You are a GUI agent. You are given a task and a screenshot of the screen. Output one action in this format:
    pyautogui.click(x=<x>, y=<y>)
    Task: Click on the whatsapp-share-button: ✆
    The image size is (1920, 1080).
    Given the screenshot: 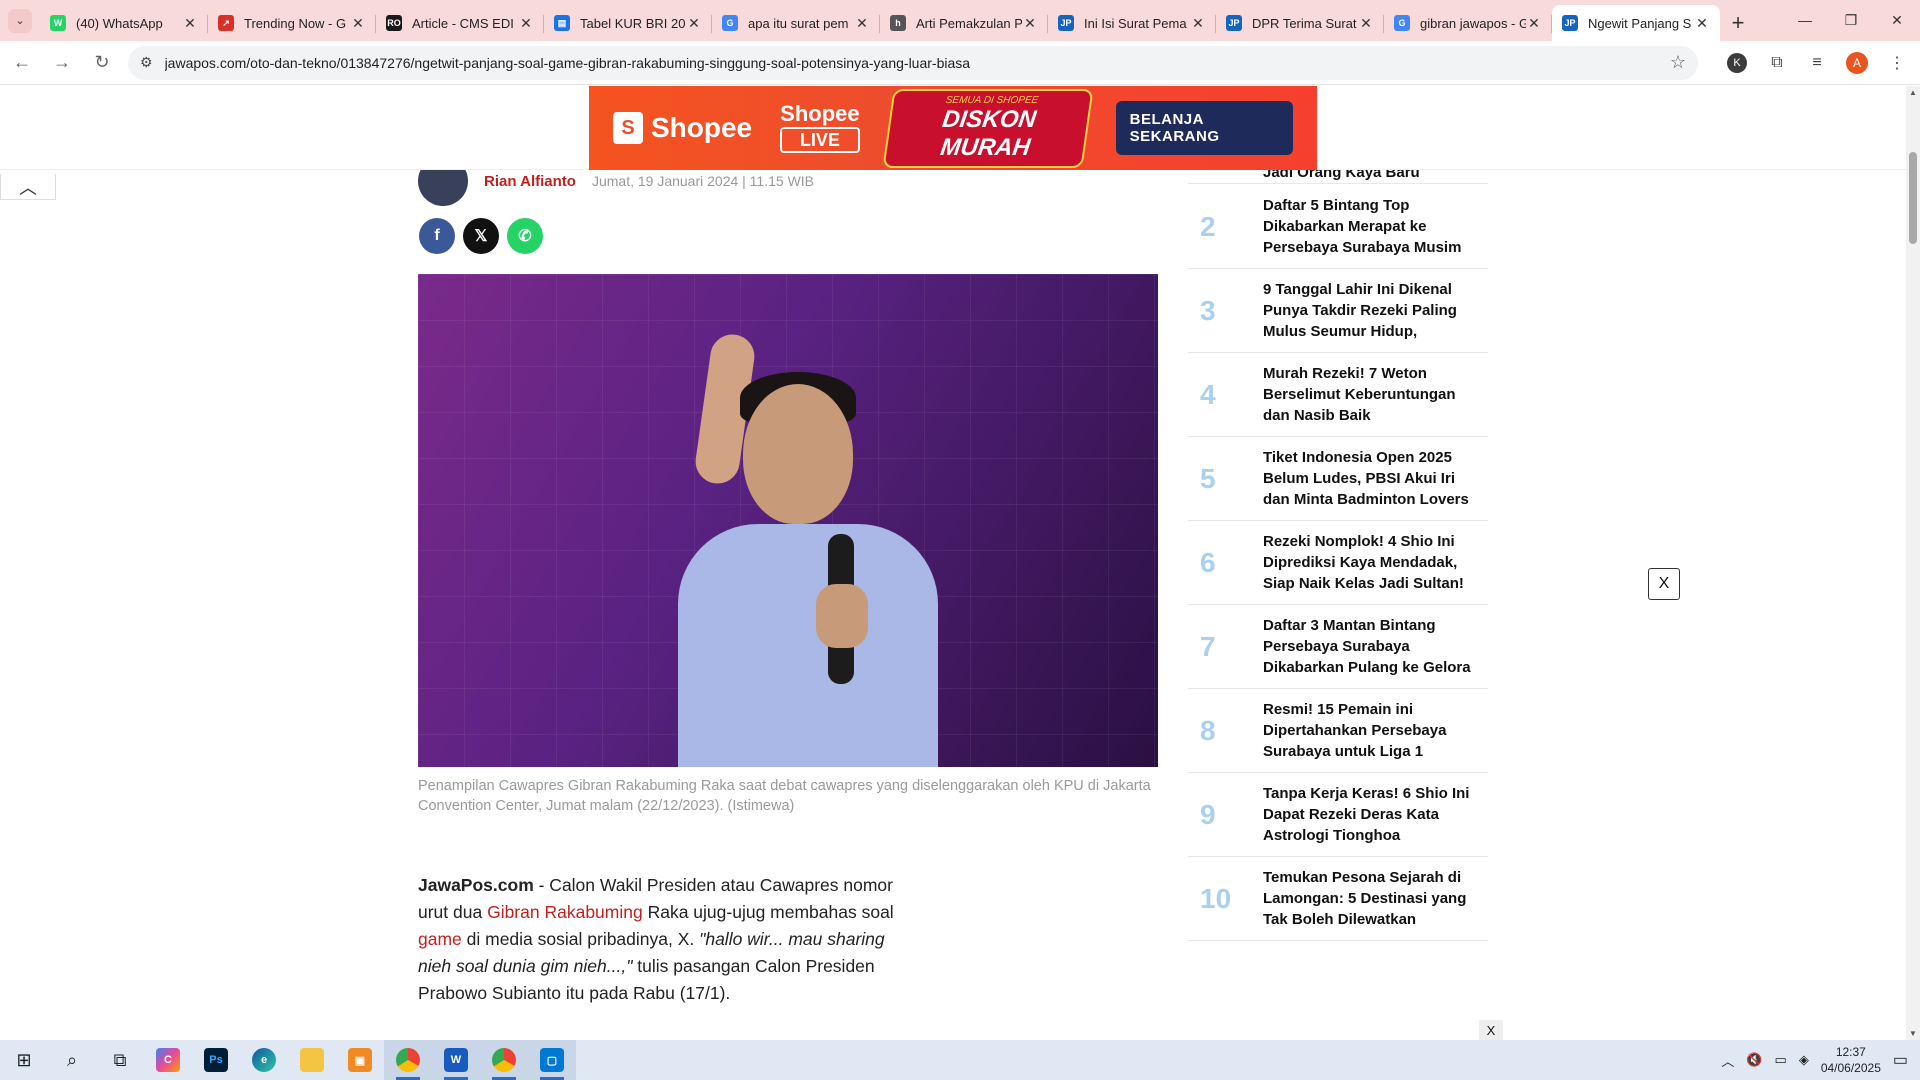 What is the action you would take?
    pyautogui.click(x=525, y=236)
    